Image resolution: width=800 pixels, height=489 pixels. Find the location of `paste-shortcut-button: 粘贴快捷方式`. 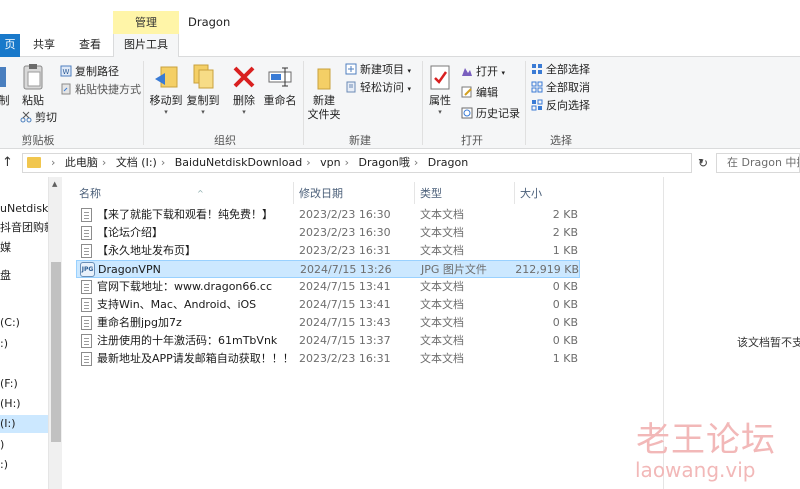

paste-shortcut-button: 粘贴快捷方式 is located at coordinates (100, 90).